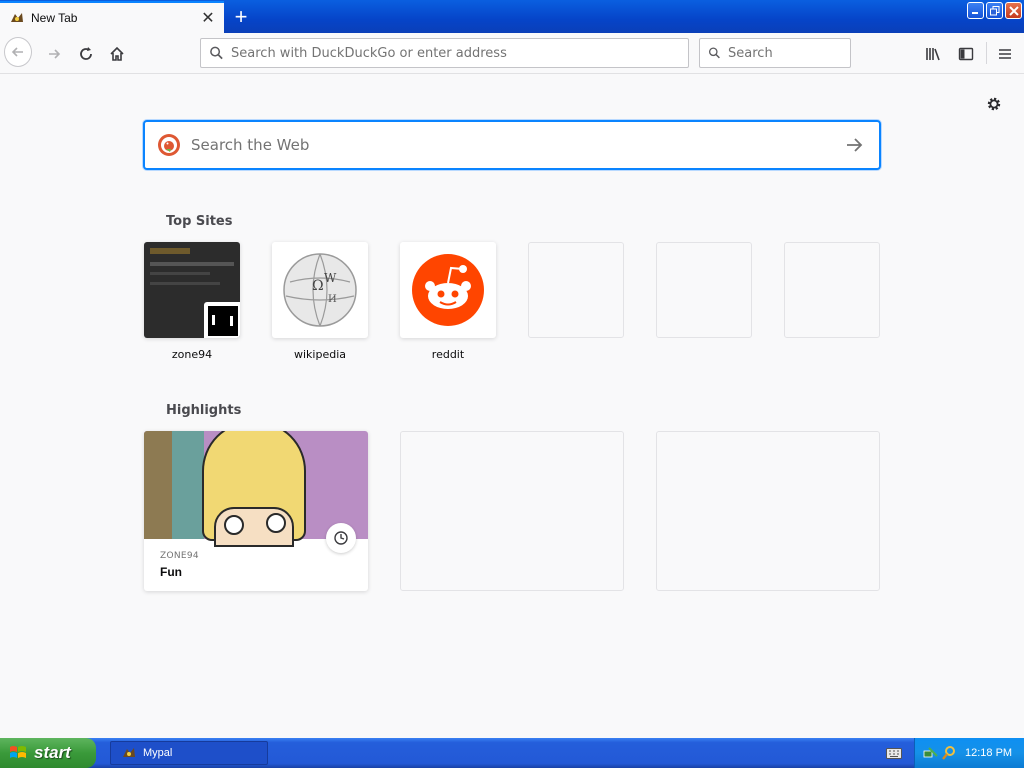  What do you see at coordinates (320, 354) in the screenshot?
I see `top-site-label: wikipedia` at bounding box center [320, 354].